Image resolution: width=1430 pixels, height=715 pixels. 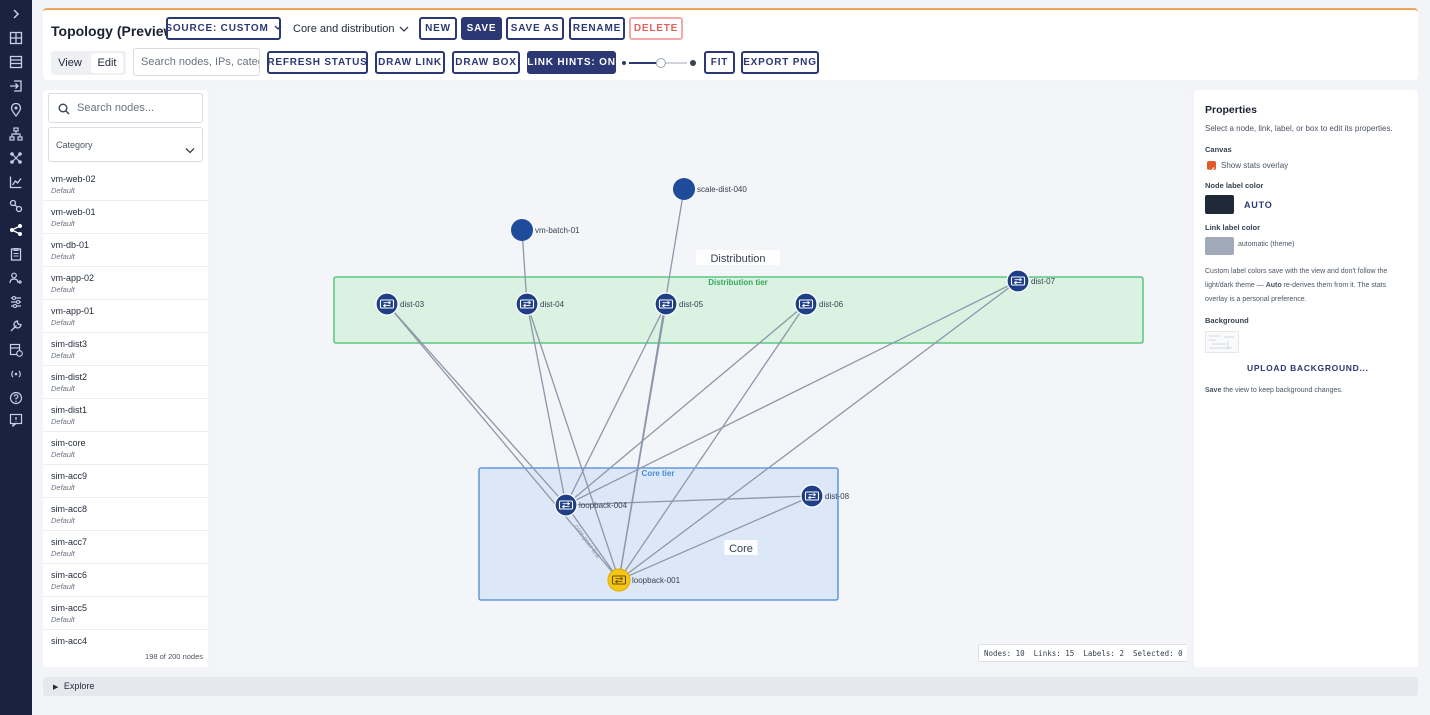 What do you see at coordinates (1219, 246) in the screenshot?
I see `link-label-color-swatch` at bounding box center [1219, 246].